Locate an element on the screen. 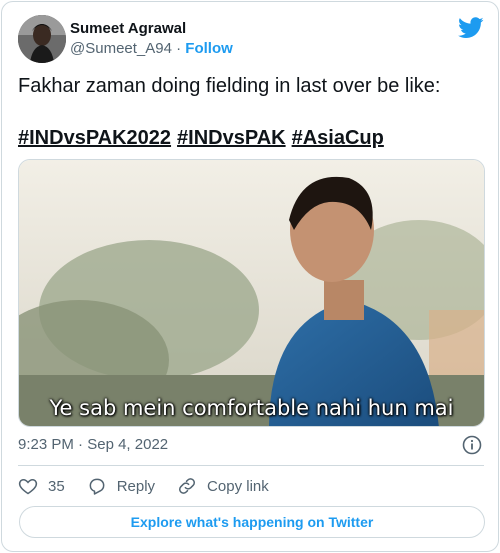  tweet-actions: 35 Reply Copy link is located at coordinates (251, 486).